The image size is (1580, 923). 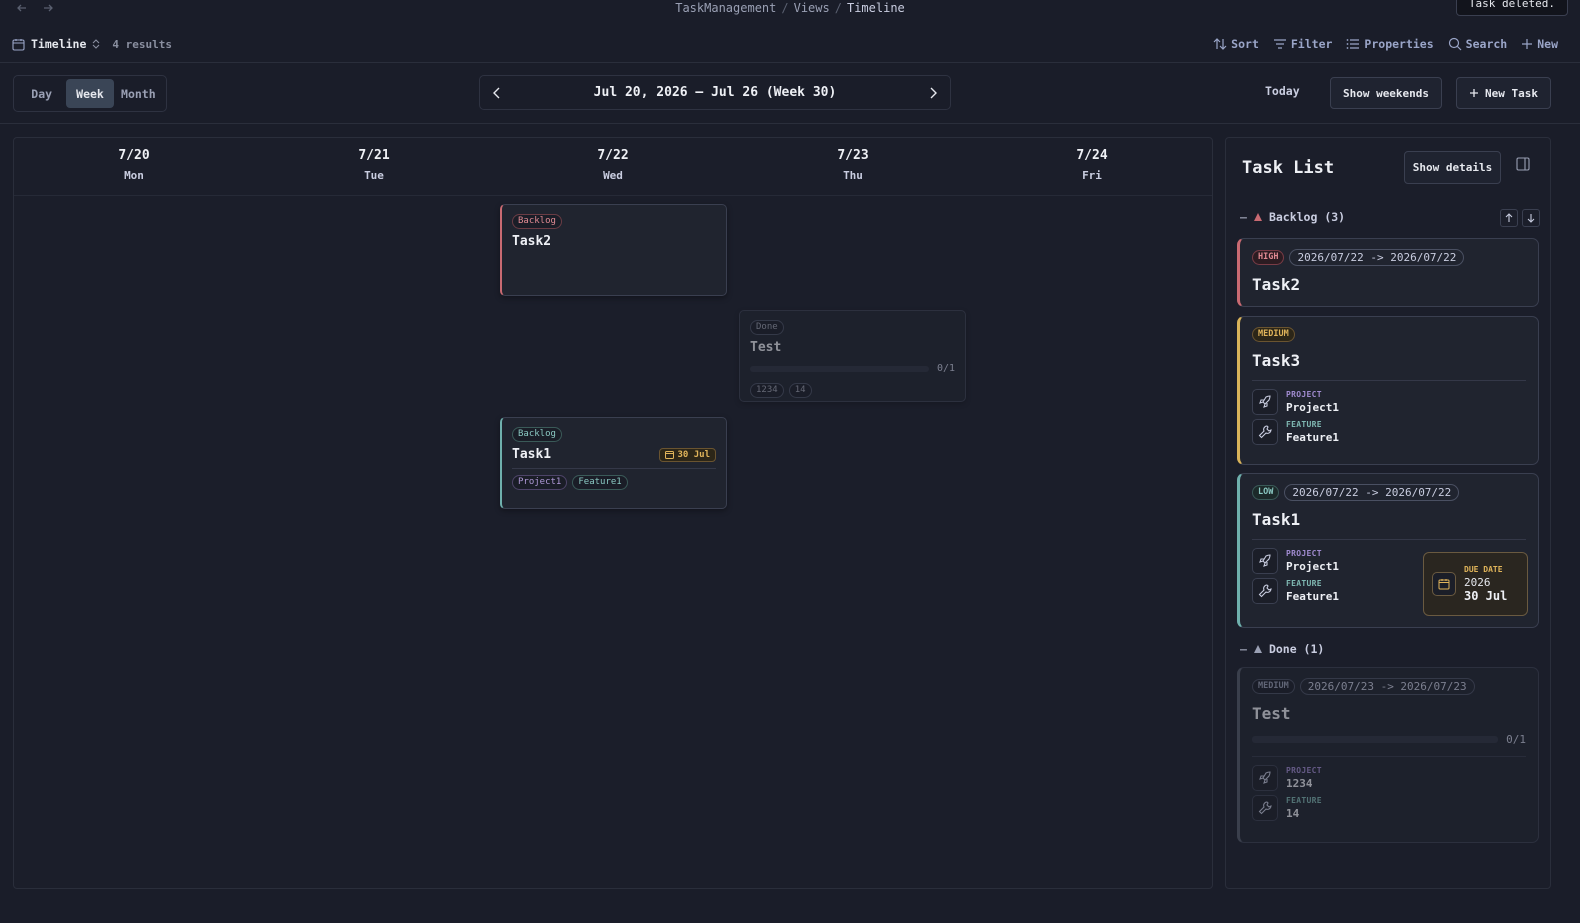 I want to click on day-header-tue: 7/21 Tue, so click(x=374, y=165).